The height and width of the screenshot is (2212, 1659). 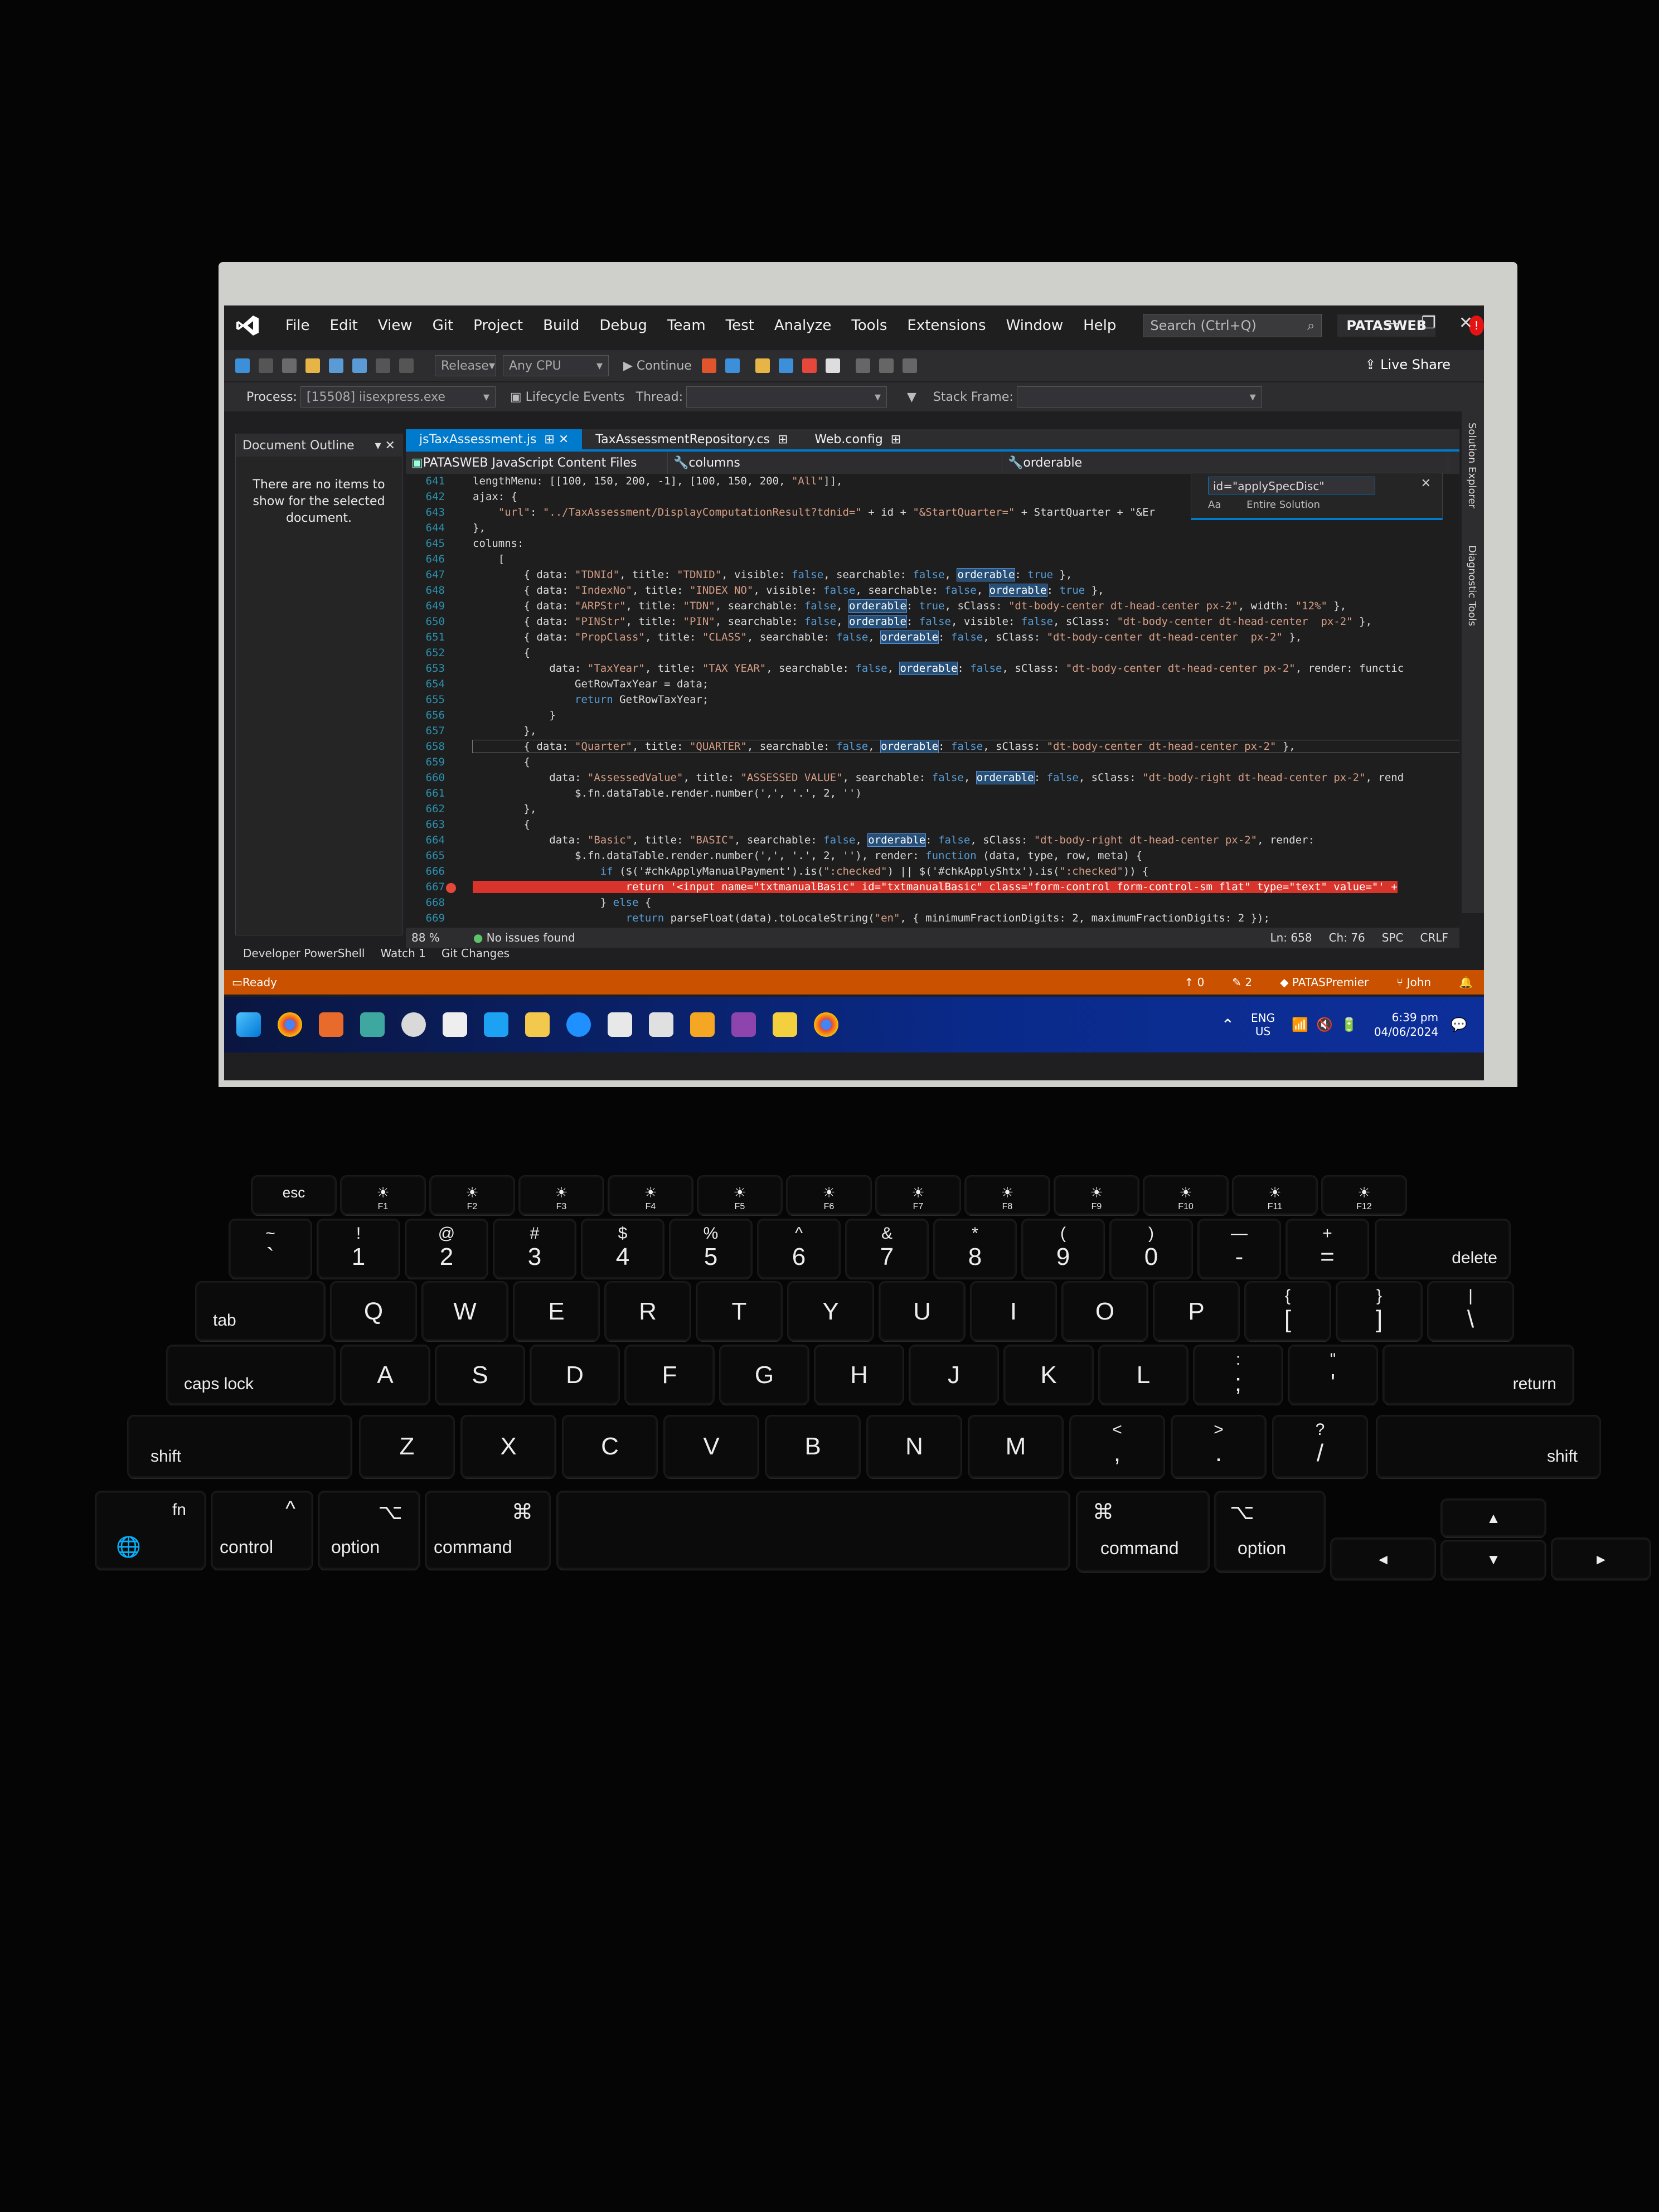 I want to click on key-p: P, so click(x=1196, y=1311).